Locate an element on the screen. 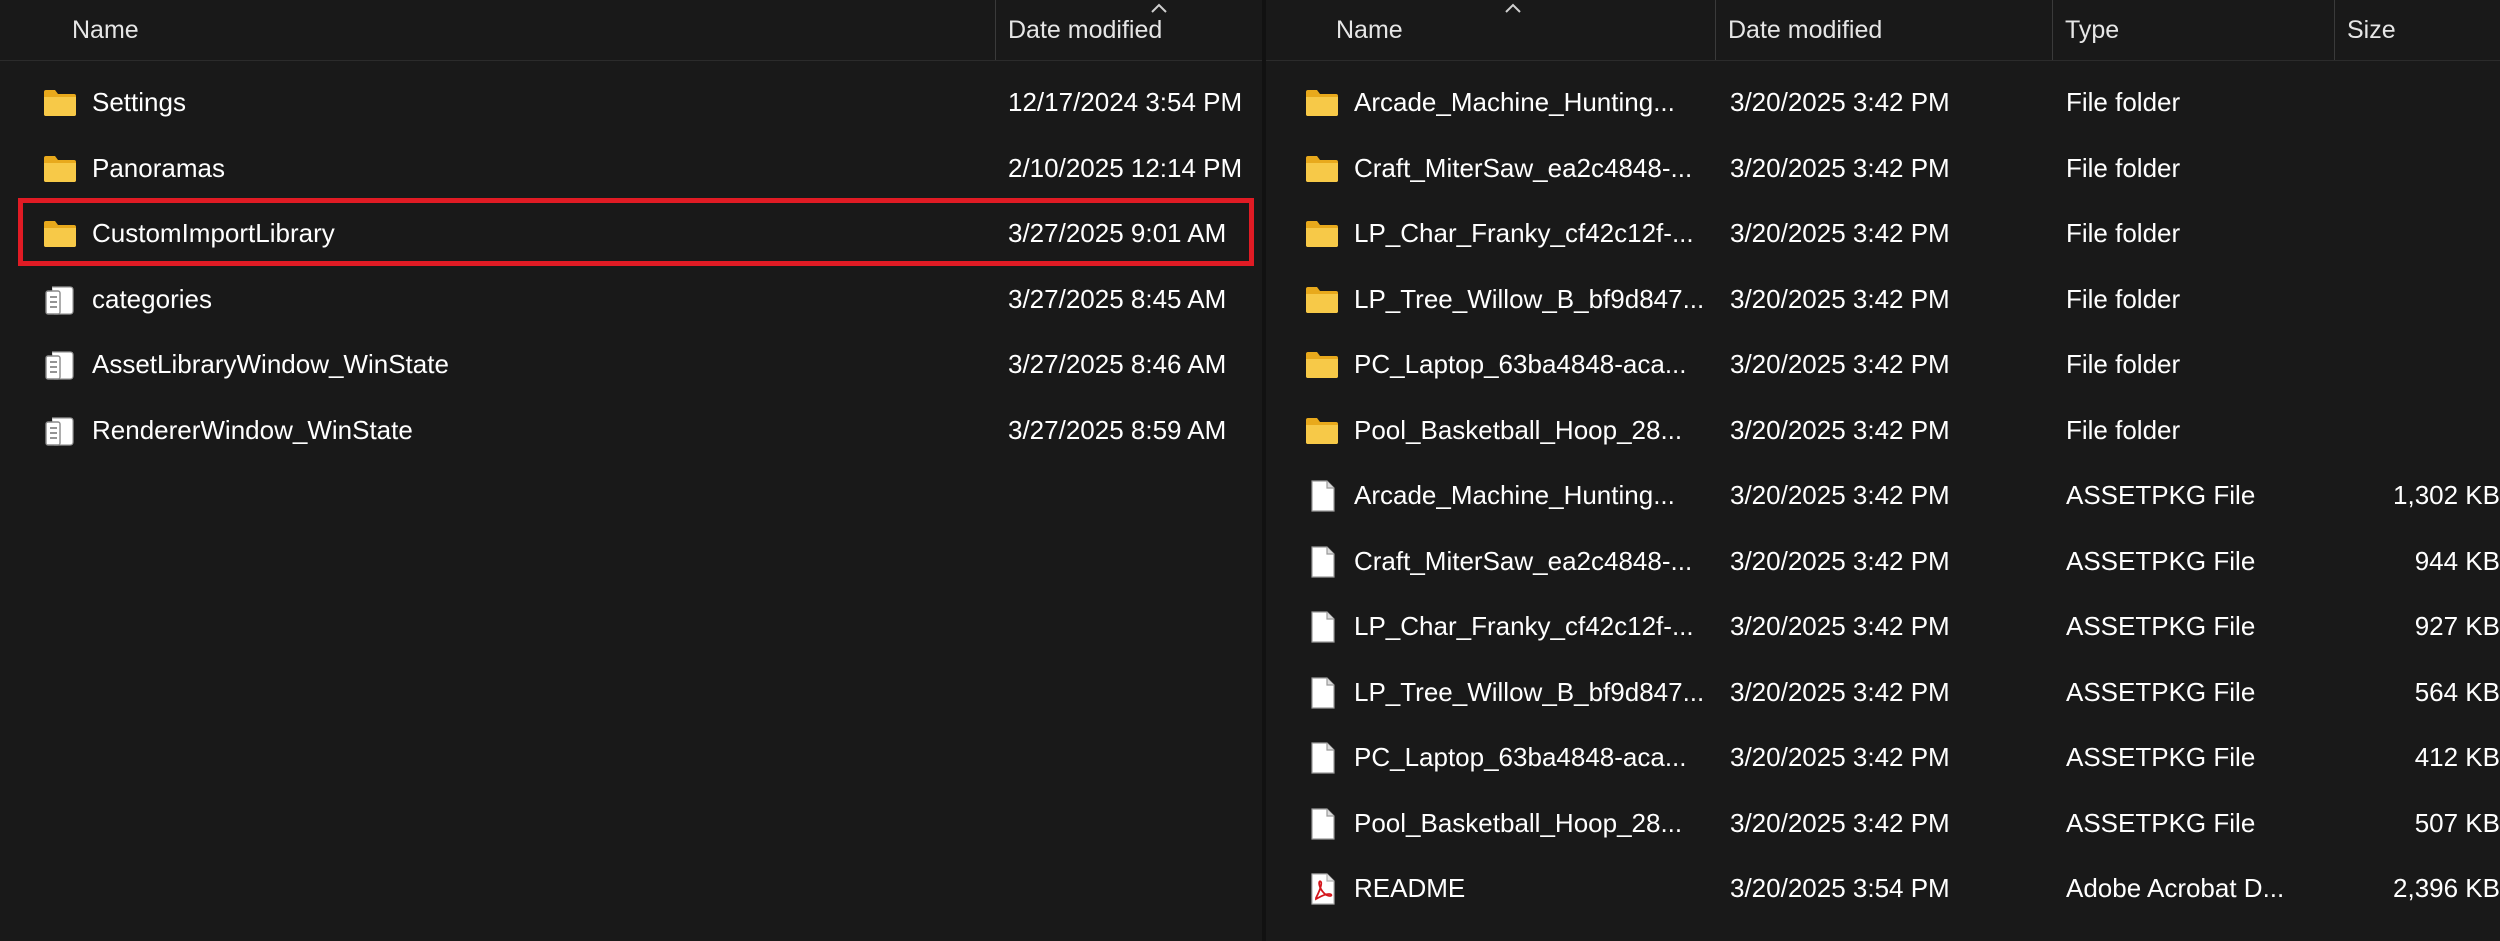 Image resolution: width=2500 pixels, height=941 pixels. file-date-modified: 3/27/2025 8:46 AM is located at coordinates (1117, 364).